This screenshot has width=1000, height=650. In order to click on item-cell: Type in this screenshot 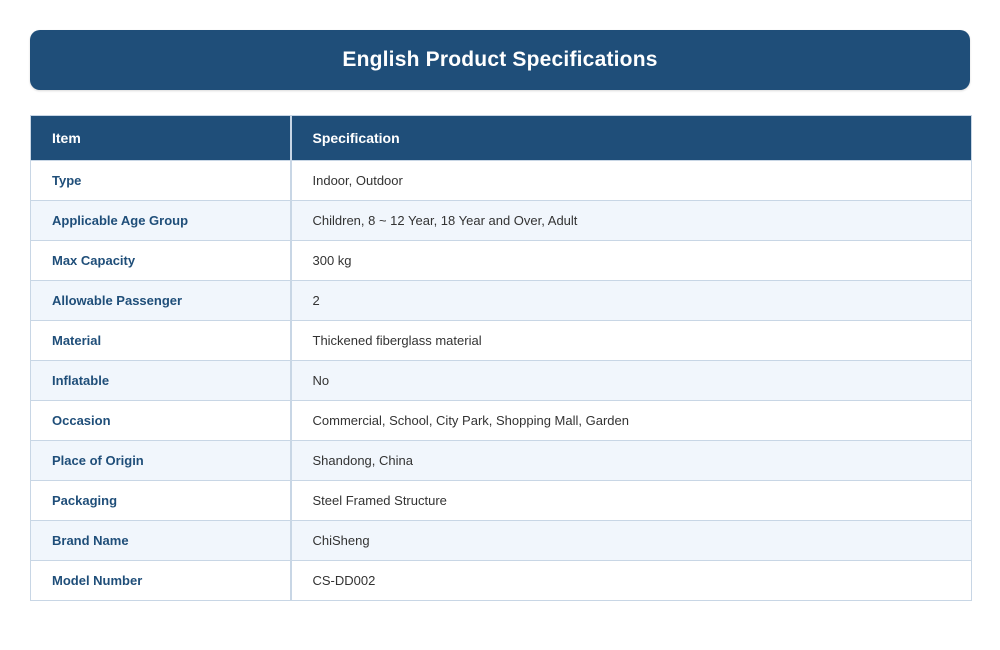, I will do `click(161, 180)`.